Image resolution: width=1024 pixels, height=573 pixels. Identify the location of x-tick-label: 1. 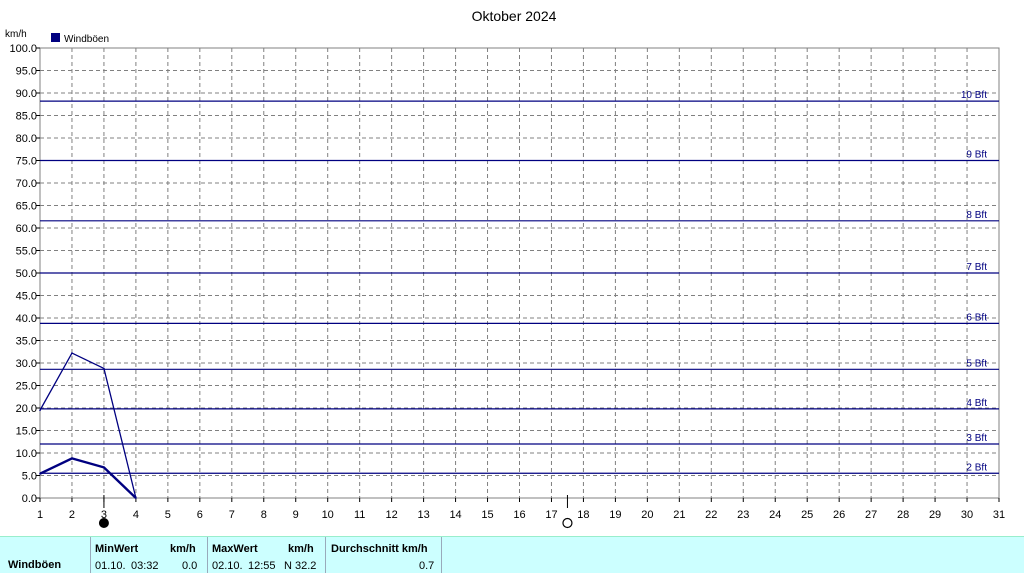
(40, 515).